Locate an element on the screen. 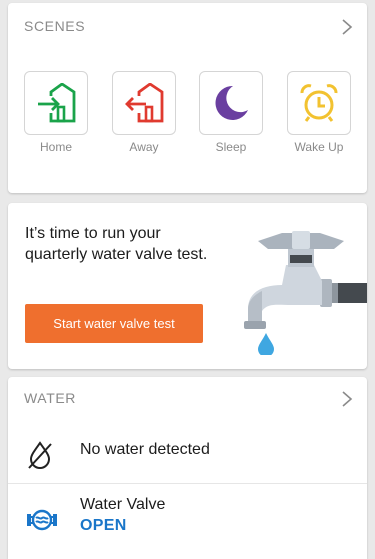 This screenshot has height=559, width=375. faucet-icon is located at coordinates (305, 293).